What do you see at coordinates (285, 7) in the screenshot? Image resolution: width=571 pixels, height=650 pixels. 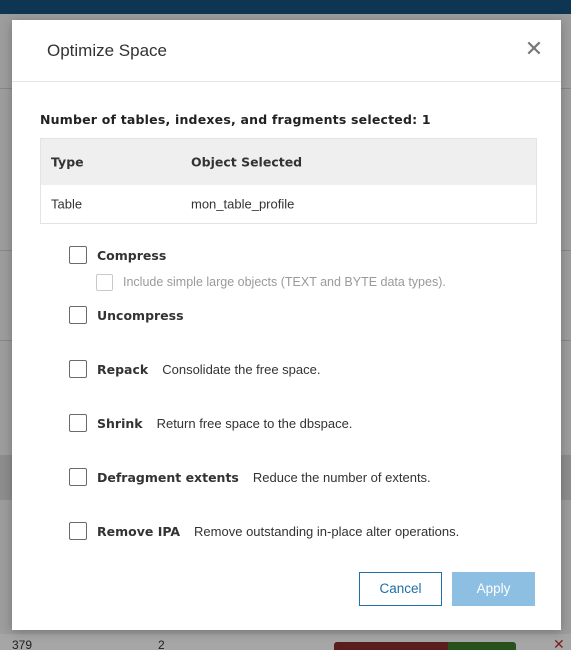 I see `app-header-bar` at bounding box center [285, 7].